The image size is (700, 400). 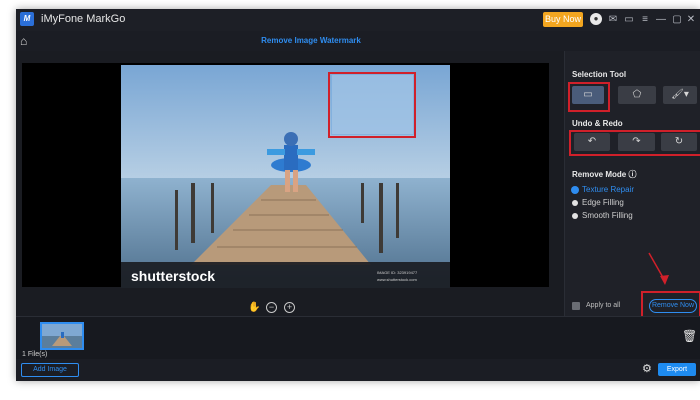 I want to click on mail-icon: ✉, so click(x=613, y=19).